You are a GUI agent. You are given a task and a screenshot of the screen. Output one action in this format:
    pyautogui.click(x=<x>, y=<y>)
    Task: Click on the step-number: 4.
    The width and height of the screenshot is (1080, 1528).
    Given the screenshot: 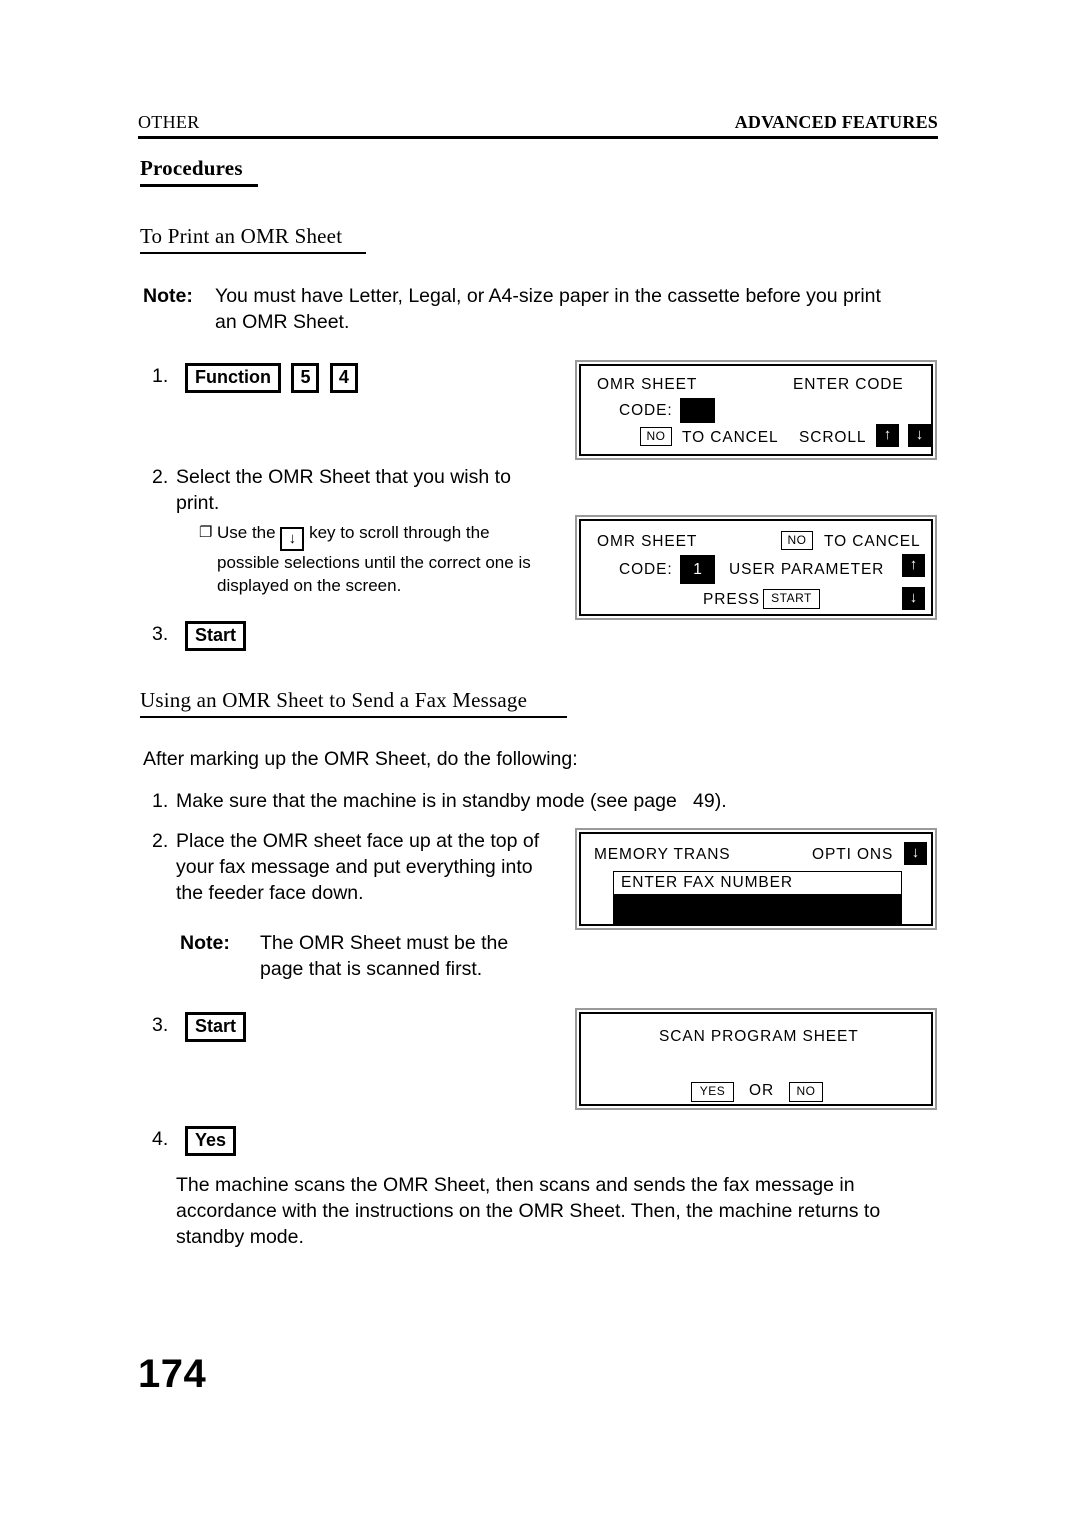 What is the action you would take?
    pyautogui.click(x=160, y=1139)
    